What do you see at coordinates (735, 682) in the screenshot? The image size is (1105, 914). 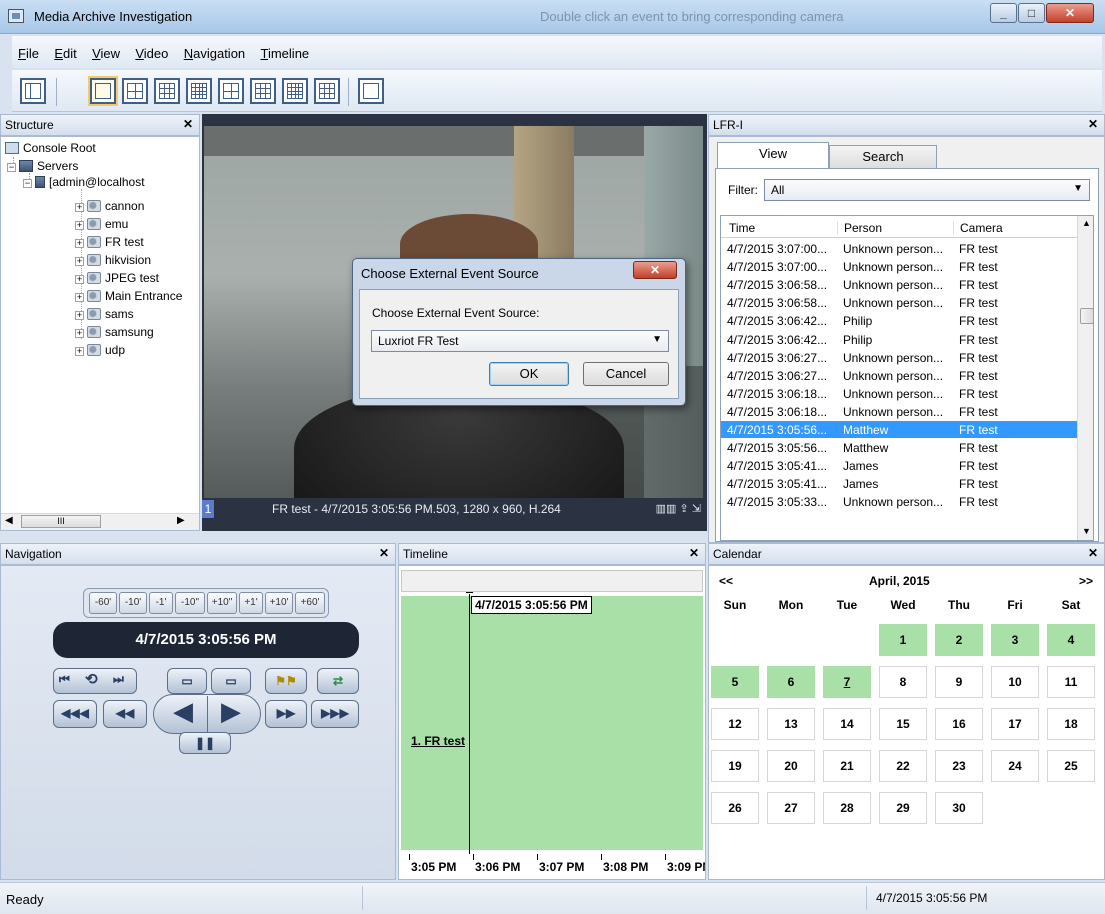 I see `calendar-day: 5` at bounding box center [735, 682].